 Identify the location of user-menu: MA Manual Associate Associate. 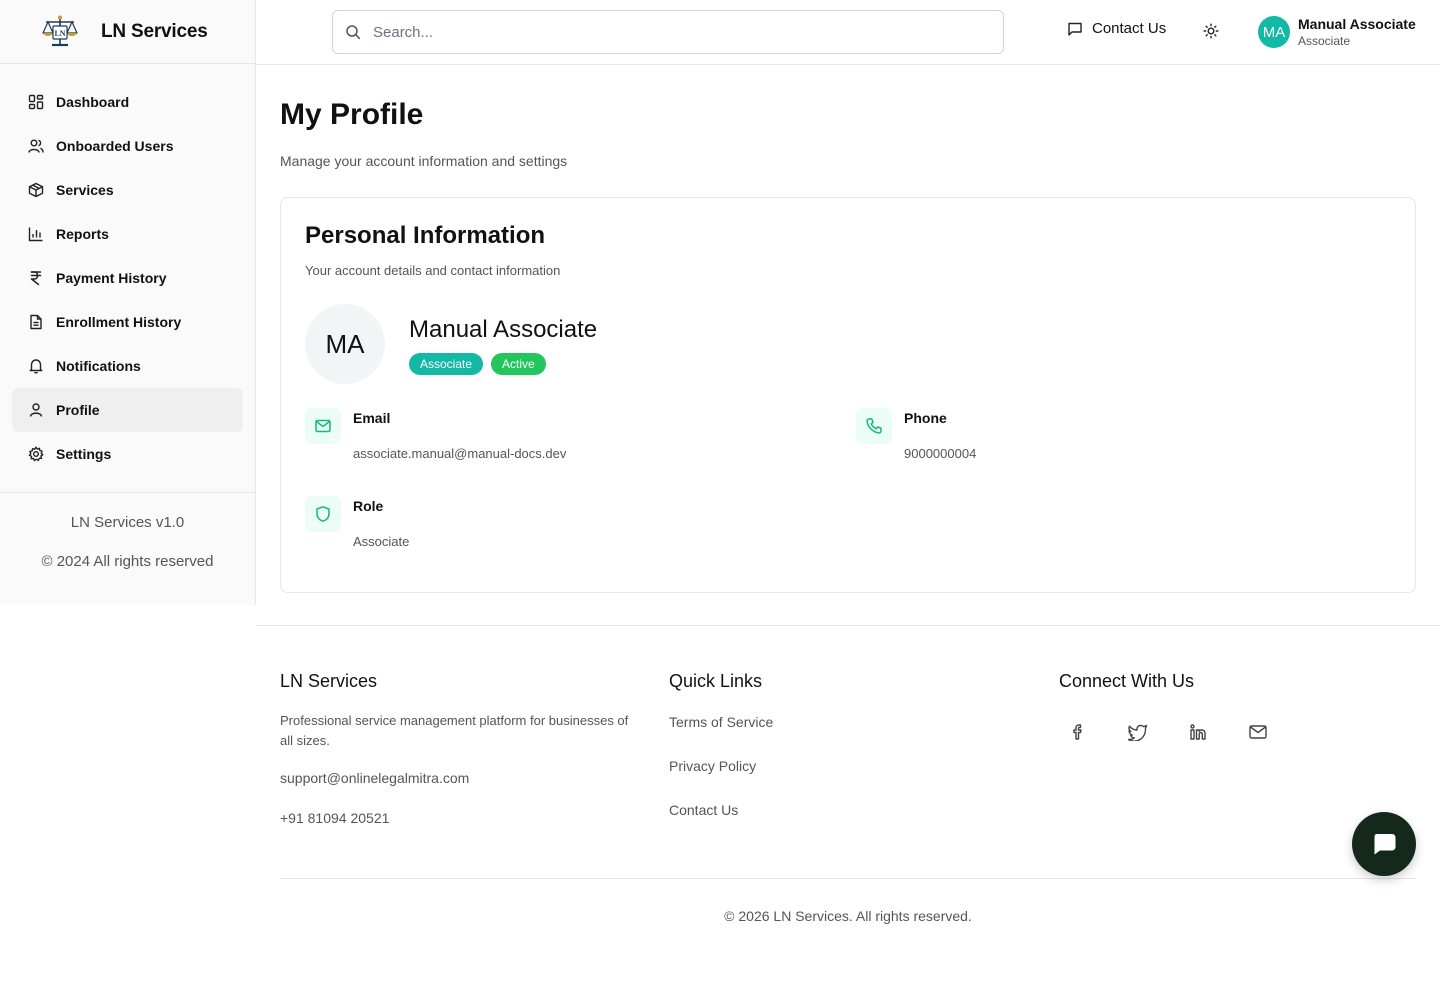
(1337, 32).